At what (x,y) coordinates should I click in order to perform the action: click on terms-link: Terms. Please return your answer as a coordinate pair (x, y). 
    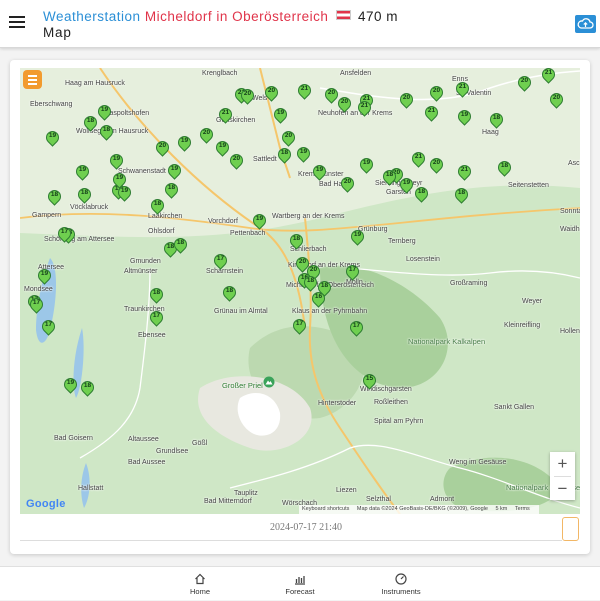
    Looking at the image, I should click on (522, 509).